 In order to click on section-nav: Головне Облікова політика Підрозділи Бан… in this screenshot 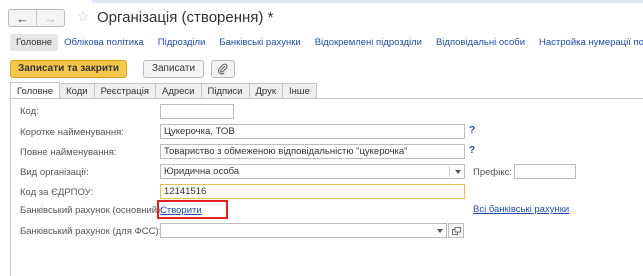, I will do `click(326, 42)`.